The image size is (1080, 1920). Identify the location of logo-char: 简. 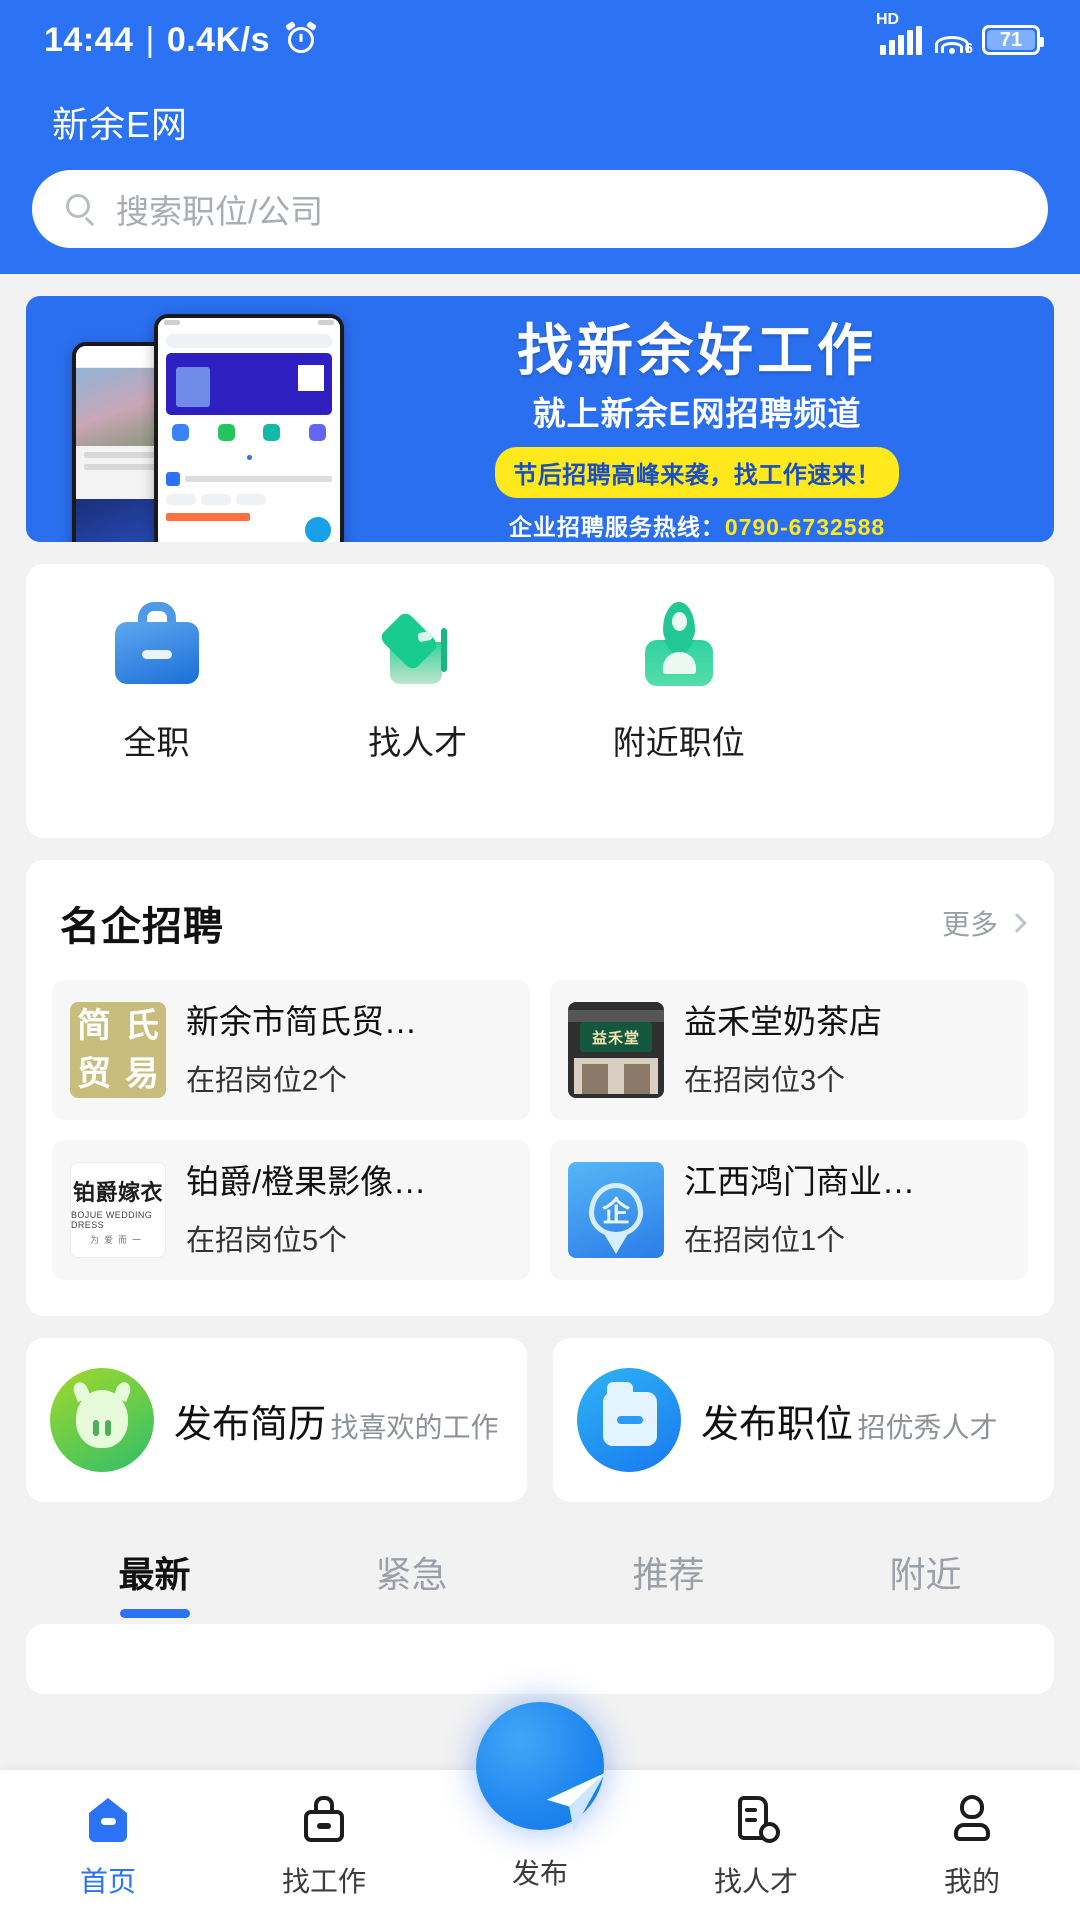
(94, 1026).